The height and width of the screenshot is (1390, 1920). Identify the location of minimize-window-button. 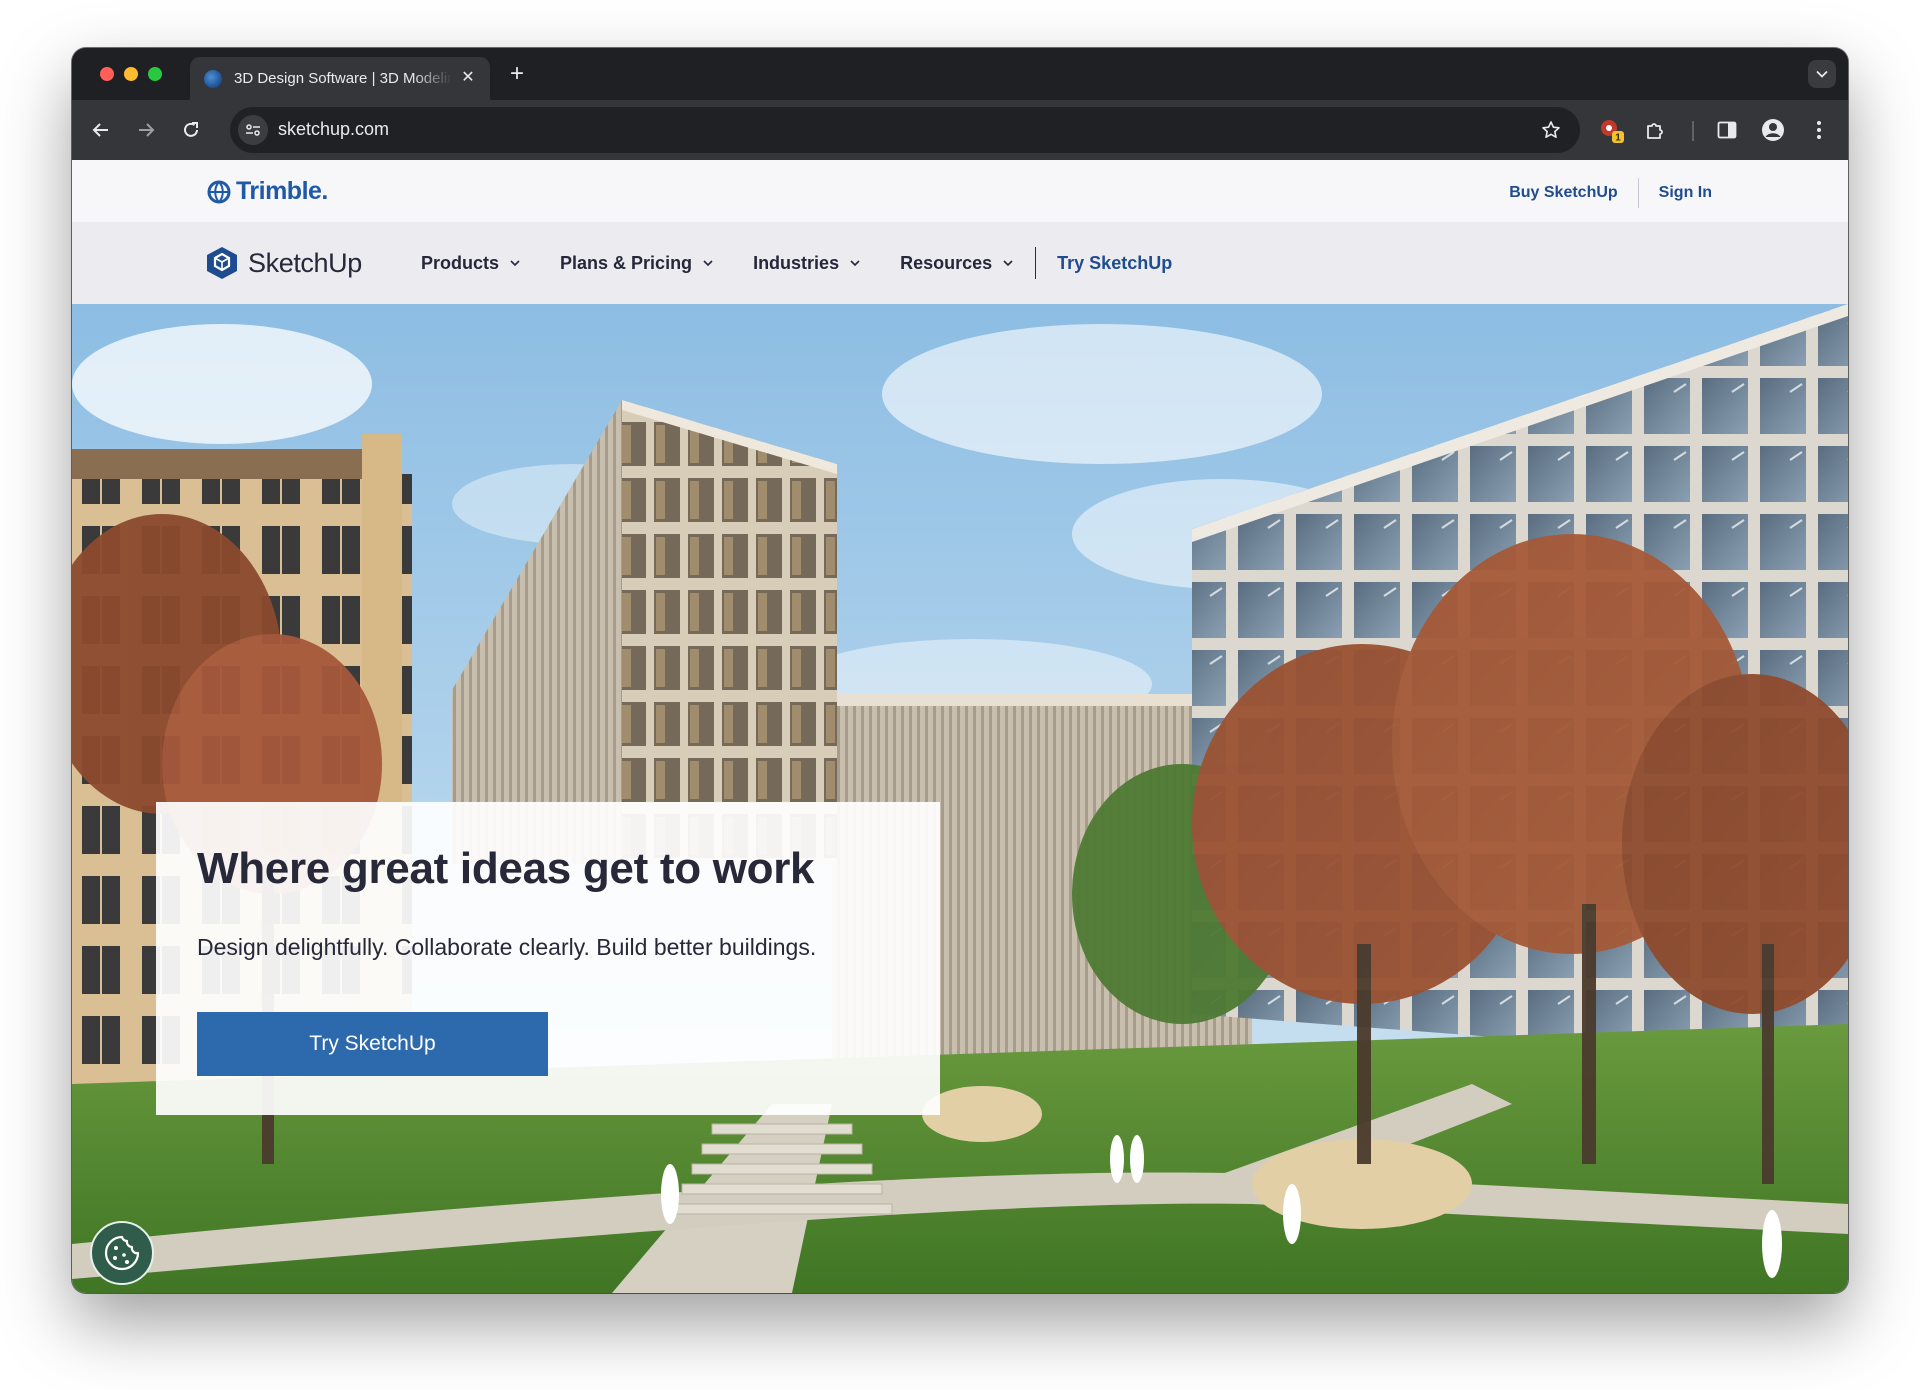
(131, 74).